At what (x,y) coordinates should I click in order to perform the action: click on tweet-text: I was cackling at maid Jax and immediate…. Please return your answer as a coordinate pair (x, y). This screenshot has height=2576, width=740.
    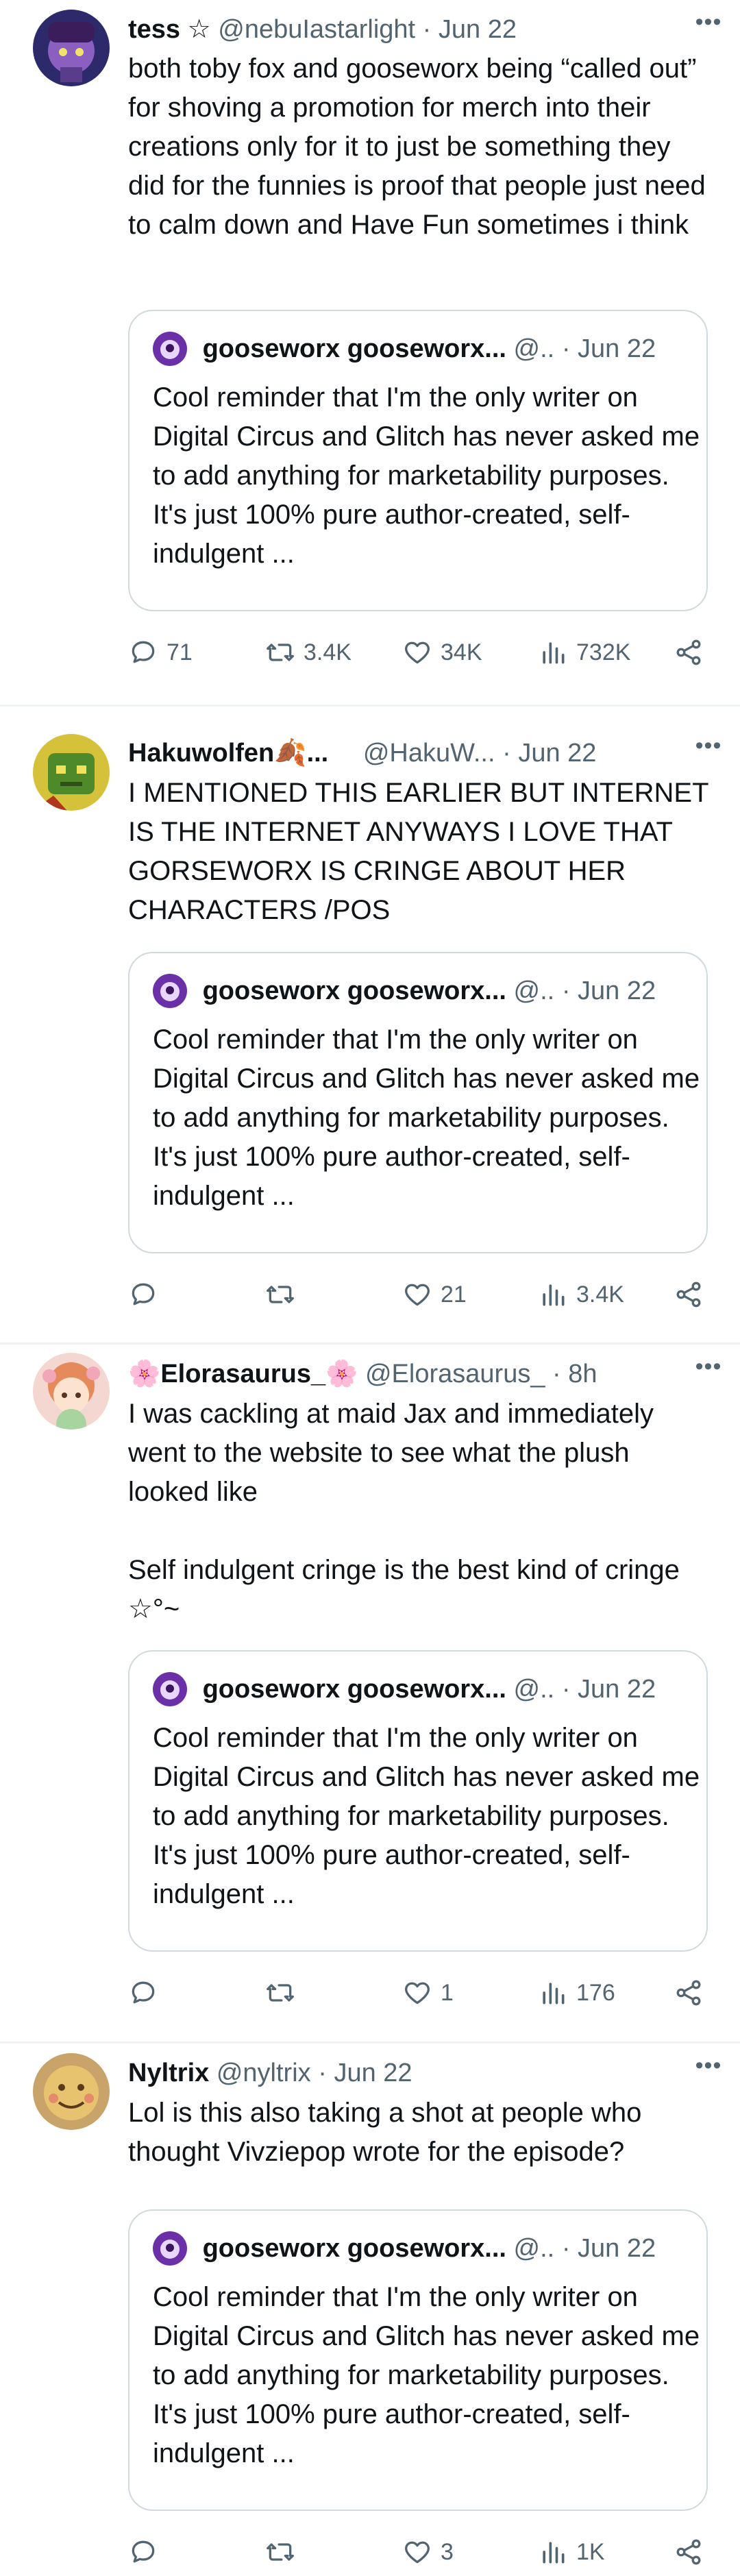
    Looking at the image, I should click on (404, 1512).